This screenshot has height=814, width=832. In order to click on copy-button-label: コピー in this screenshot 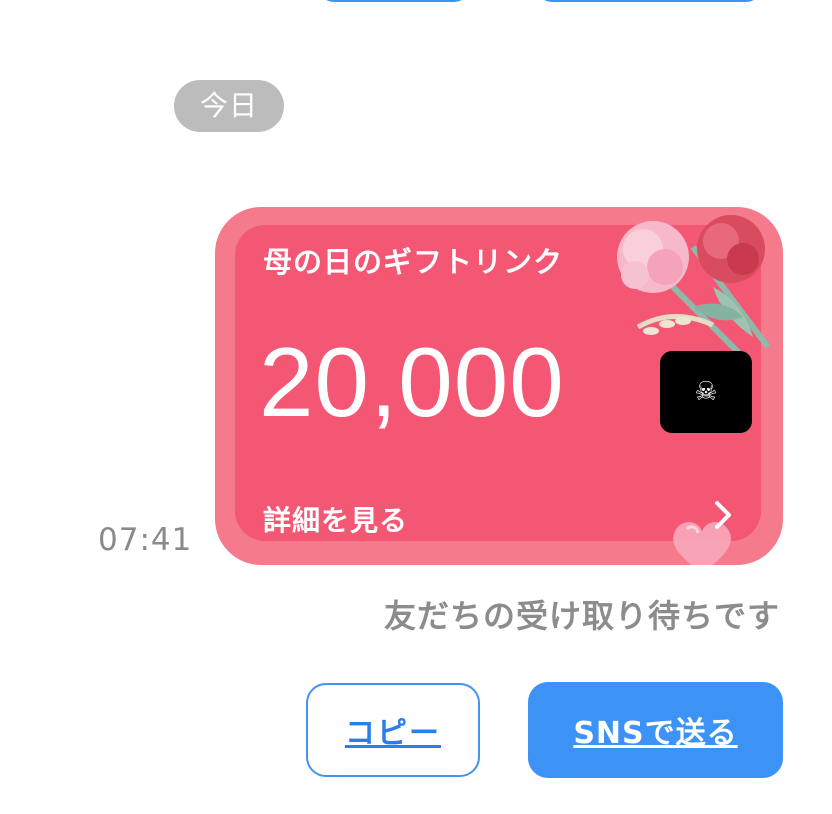, I will do `click(393, 733)`.